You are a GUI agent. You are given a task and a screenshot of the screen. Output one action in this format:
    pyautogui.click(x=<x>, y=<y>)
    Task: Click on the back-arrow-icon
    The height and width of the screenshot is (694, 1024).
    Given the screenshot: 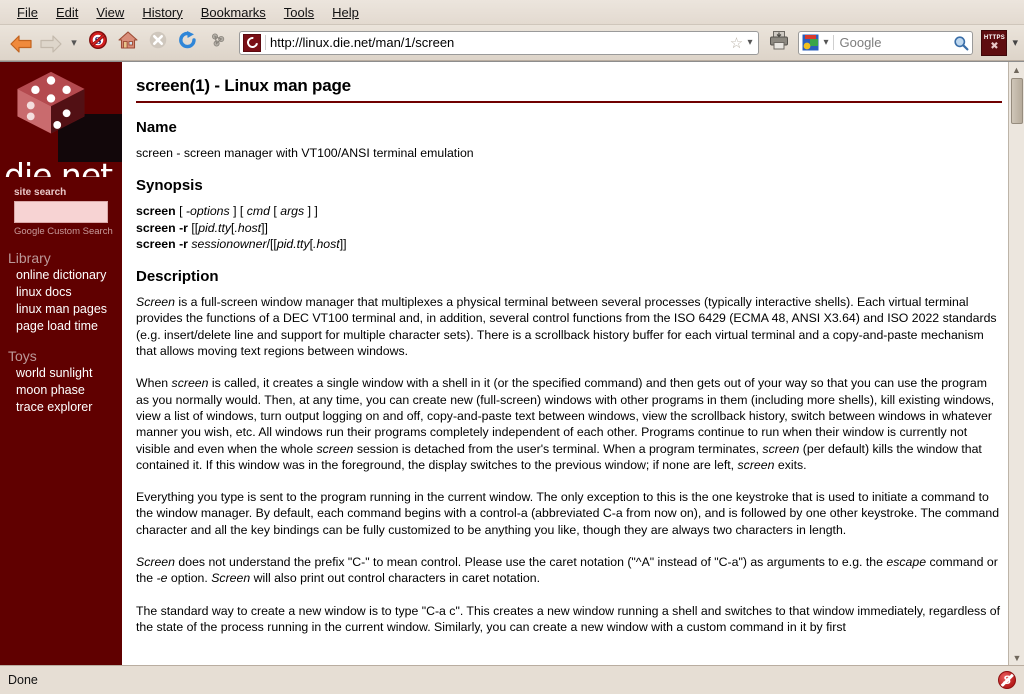 What is the action you would take?
    pyautogui.click(x=20, y=43)
    